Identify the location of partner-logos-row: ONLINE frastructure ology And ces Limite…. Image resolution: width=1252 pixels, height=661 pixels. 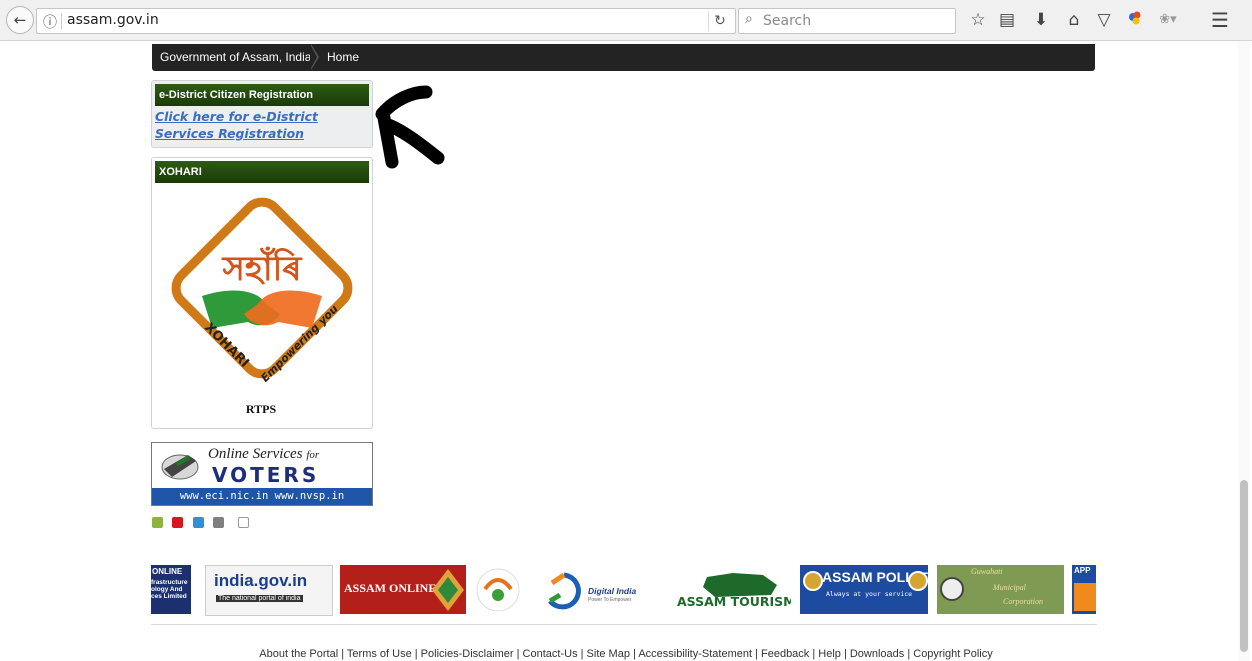
(623, 590).